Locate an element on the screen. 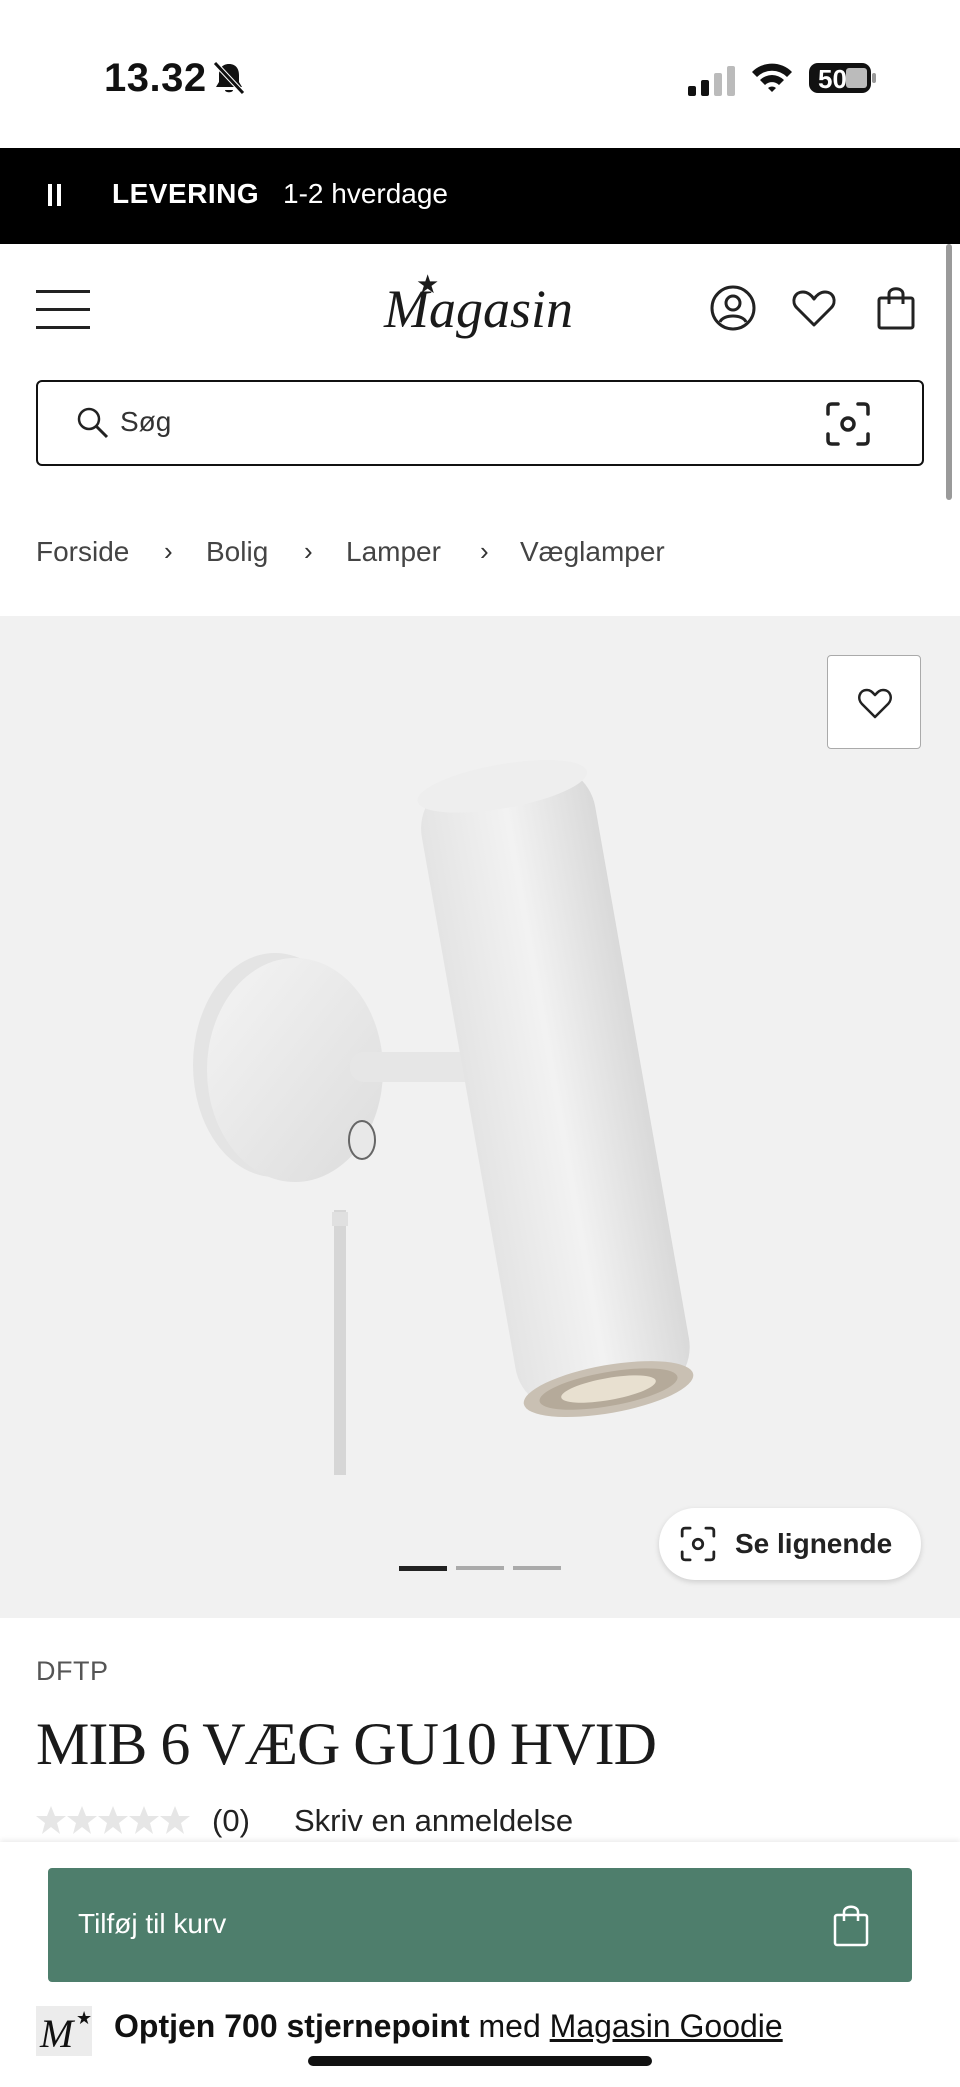 This screenshot has width=960, height=2087. goodie-logo-text: M is located at coordinates (57, 2033).